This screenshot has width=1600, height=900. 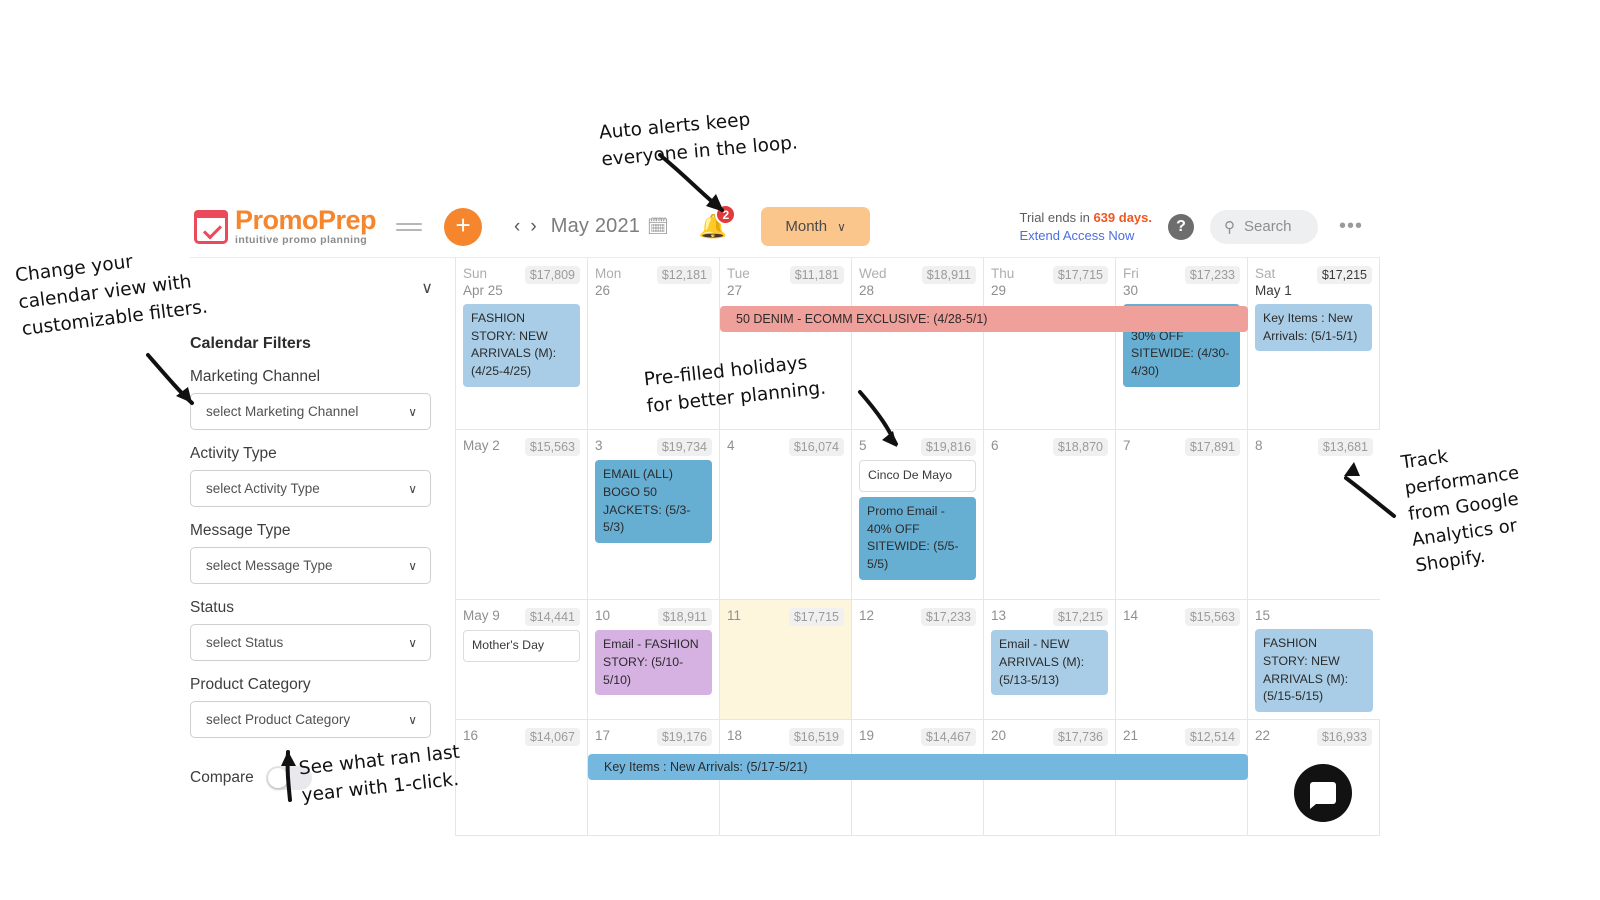 I want to click on calendar-day-cell: 8 $13,681, so click(x=1314, y=514).